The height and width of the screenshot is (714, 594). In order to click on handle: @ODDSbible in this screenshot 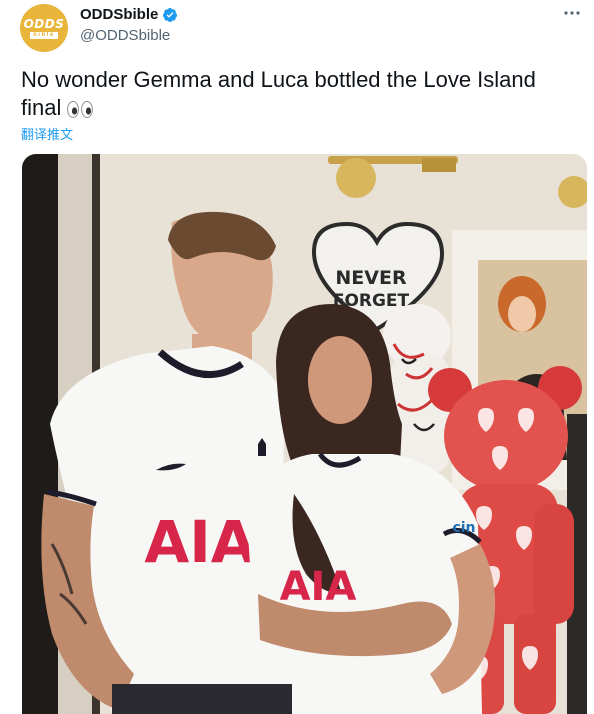, I will do `click(125, 35)`.